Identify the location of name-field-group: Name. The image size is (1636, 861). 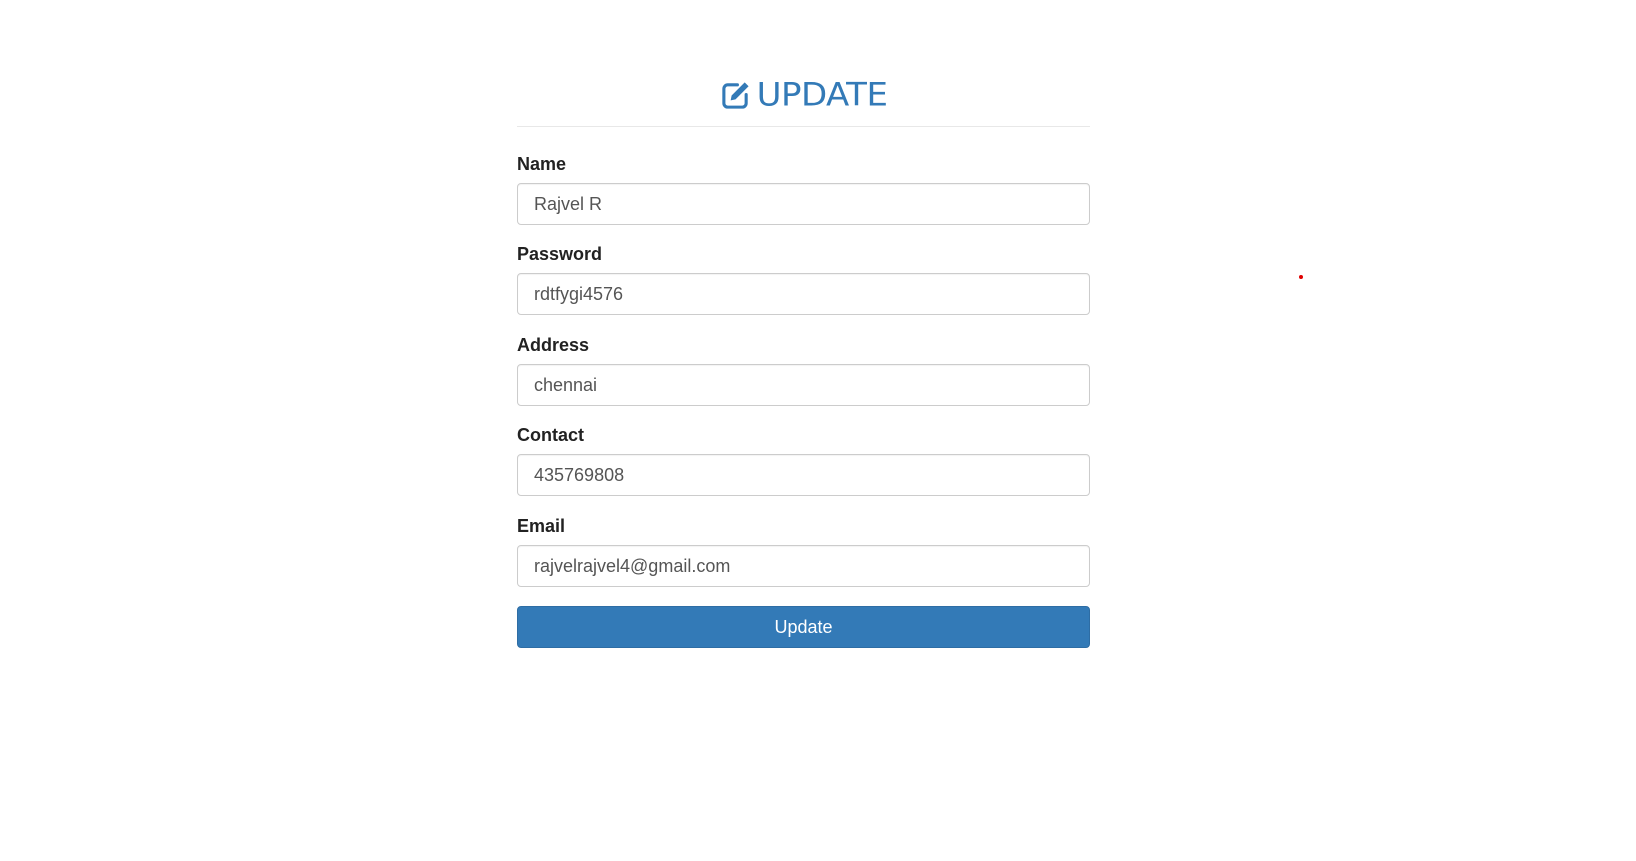
(803, 189).